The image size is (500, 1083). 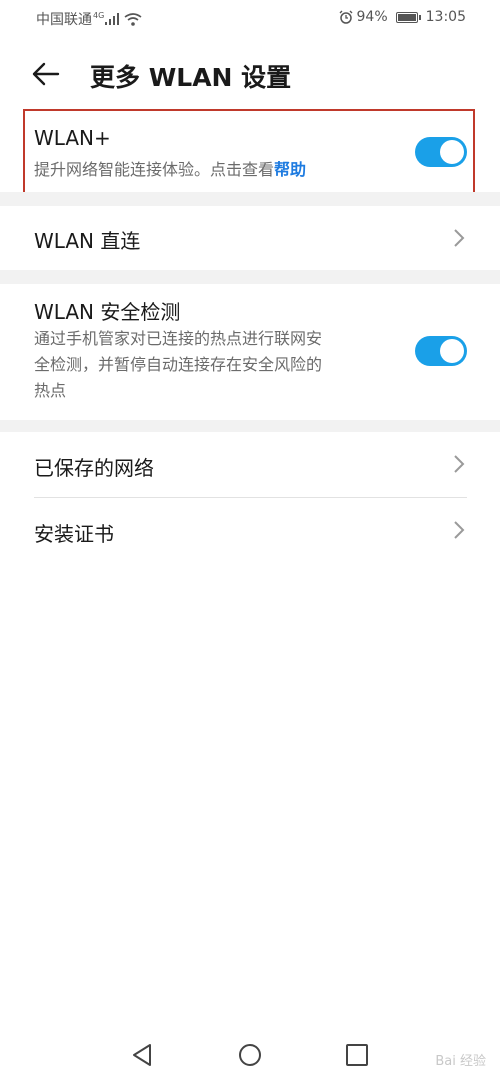 I want to click on security-desc-line2: 全检测，并暂停自动连接存在安全风险的, so click(x=178, y=364).